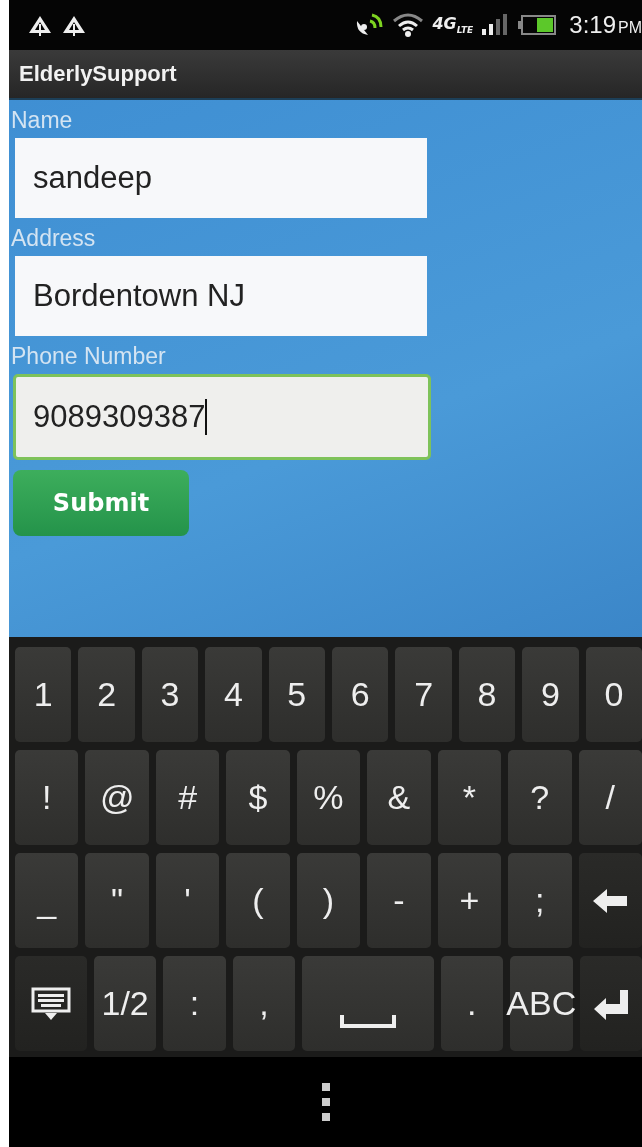  I want to click on keyboard-key: ?, so click(540, 797).